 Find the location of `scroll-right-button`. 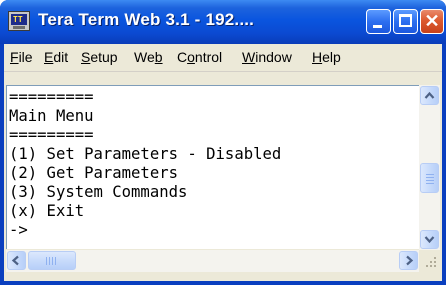

scroll-right-button is located at coordinates (408, 260).